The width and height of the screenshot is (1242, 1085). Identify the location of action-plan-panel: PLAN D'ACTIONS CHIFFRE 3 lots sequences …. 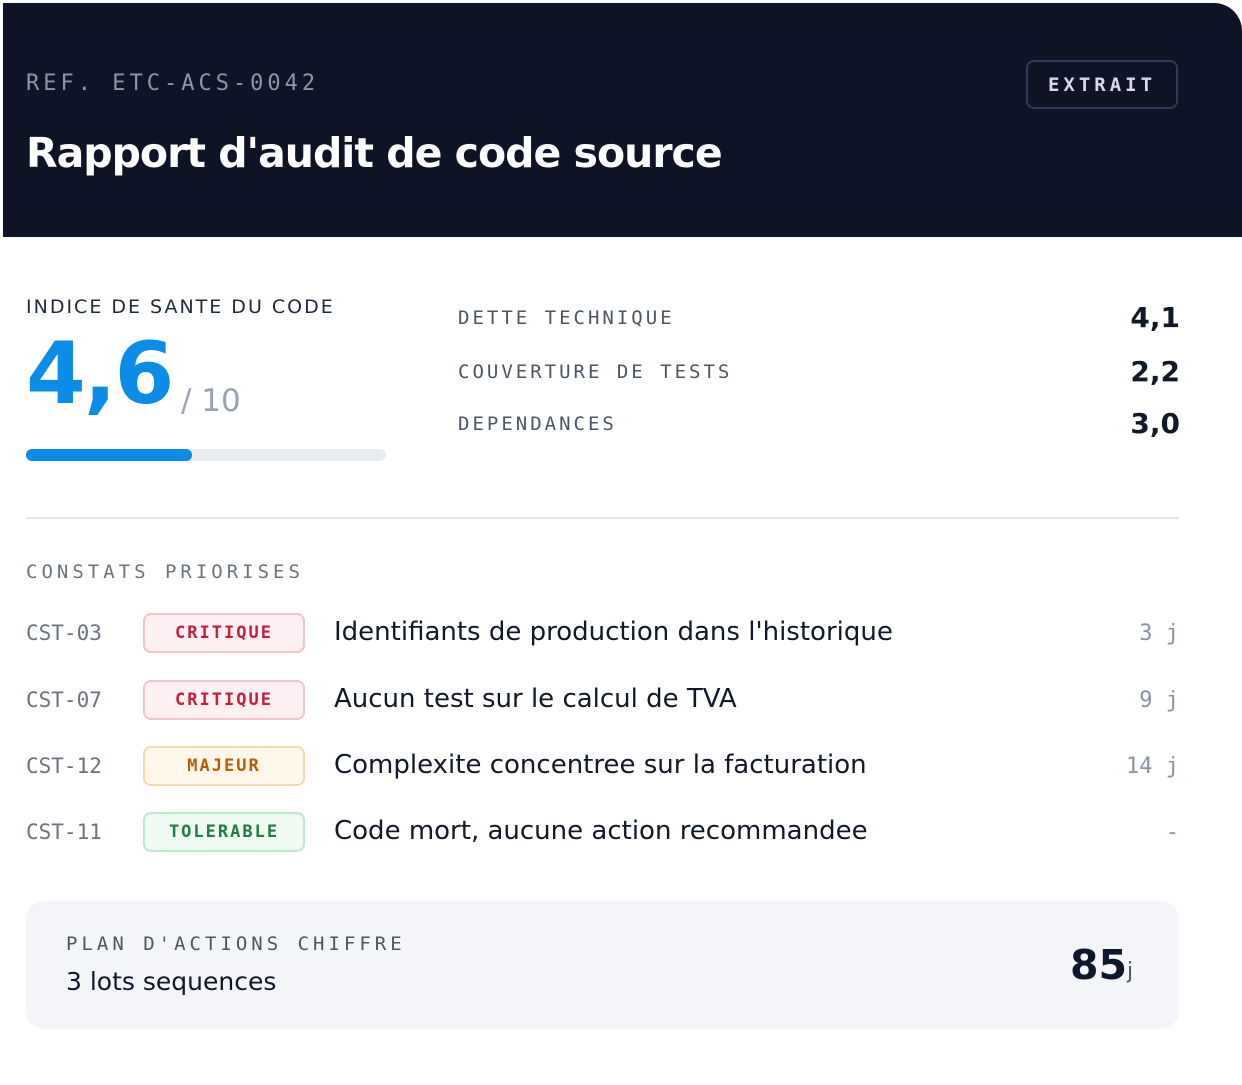
(602, 965).